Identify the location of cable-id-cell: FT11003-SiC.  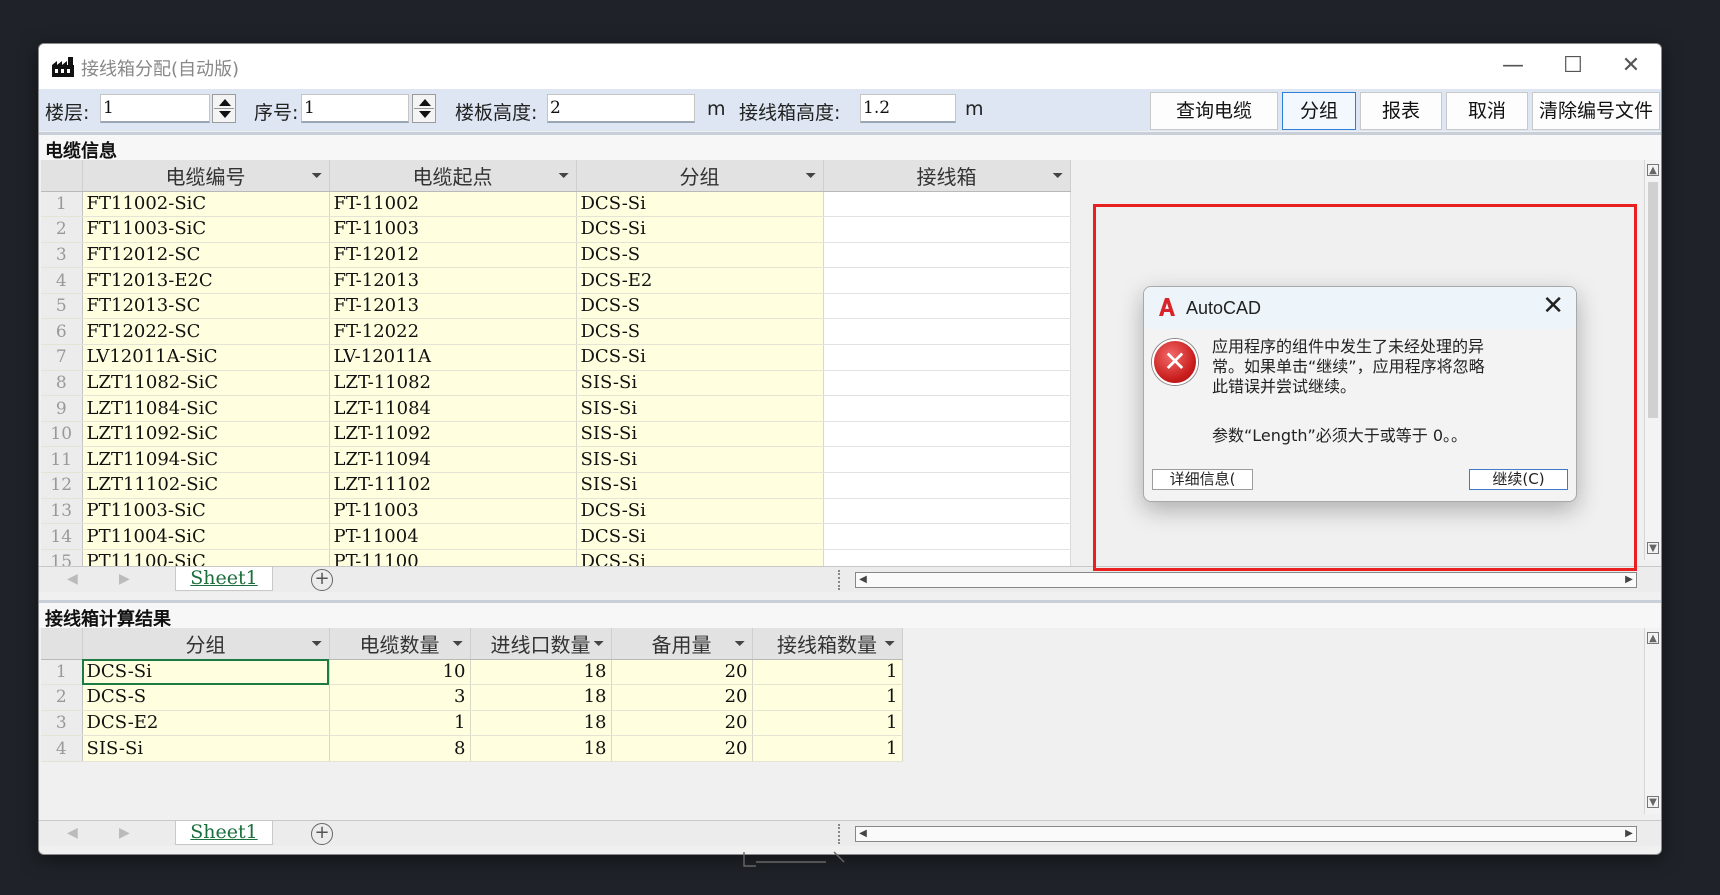
(206, 229).